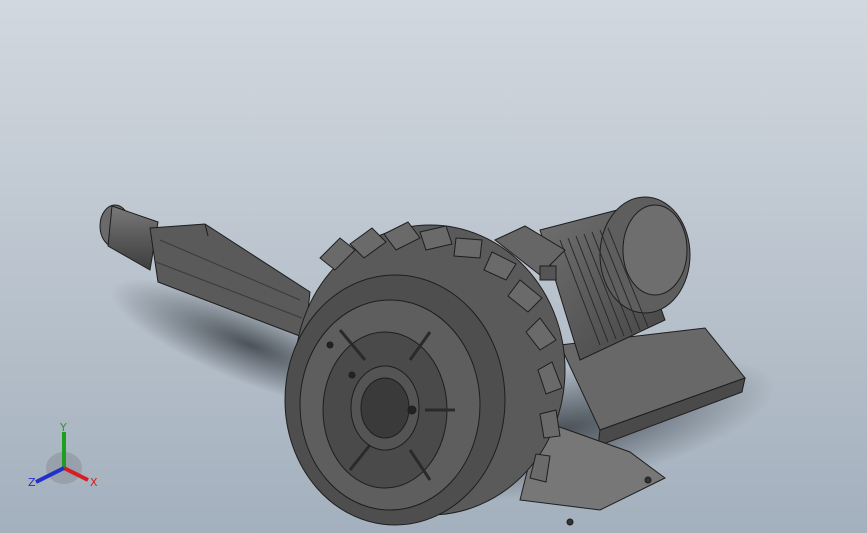 The width and height of the screenshot is (867, 533). I want to click on triad-x-label: X, so click(94, 482).